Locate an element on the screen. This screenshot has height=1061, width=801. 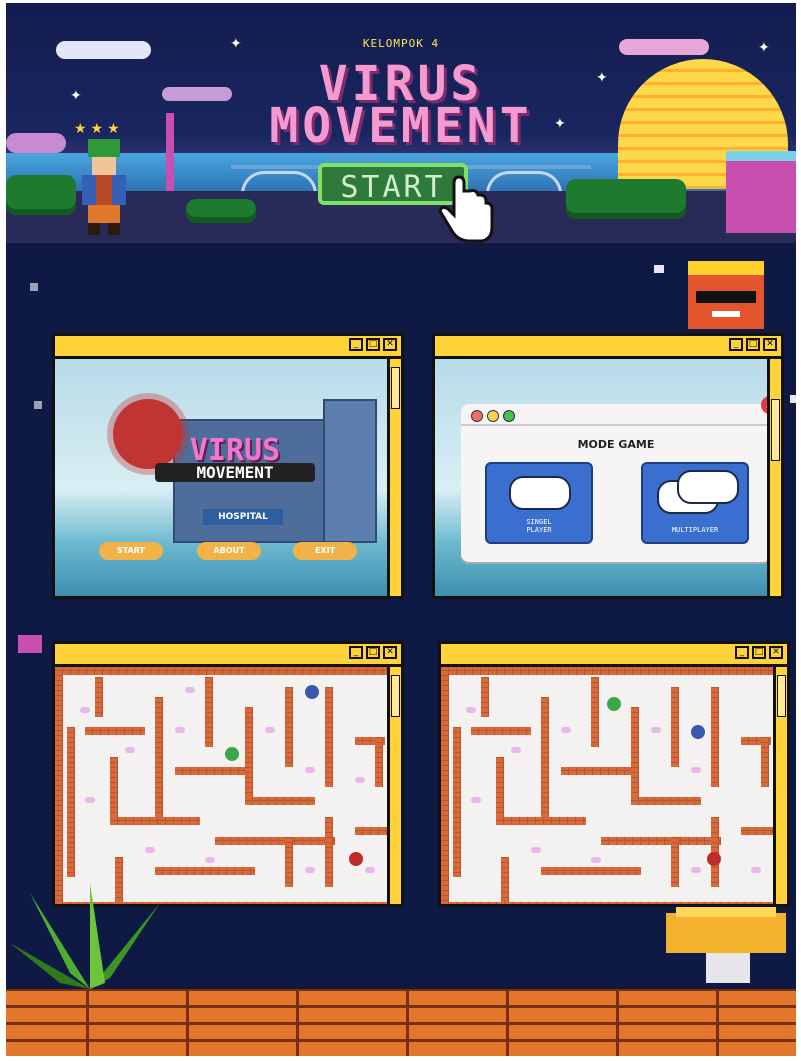
menu-about-button: ABOUT is located at coordinates (229, 551).